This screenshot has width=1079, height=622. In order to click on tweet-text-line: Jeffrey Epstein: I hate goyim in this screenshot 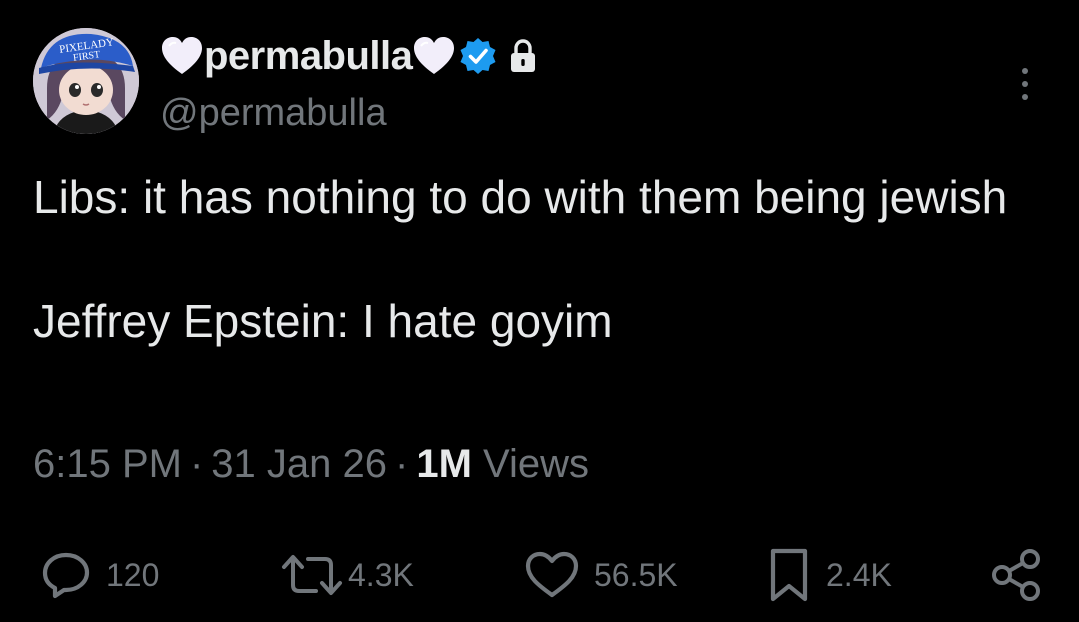, I will do `click(323, 321)`.